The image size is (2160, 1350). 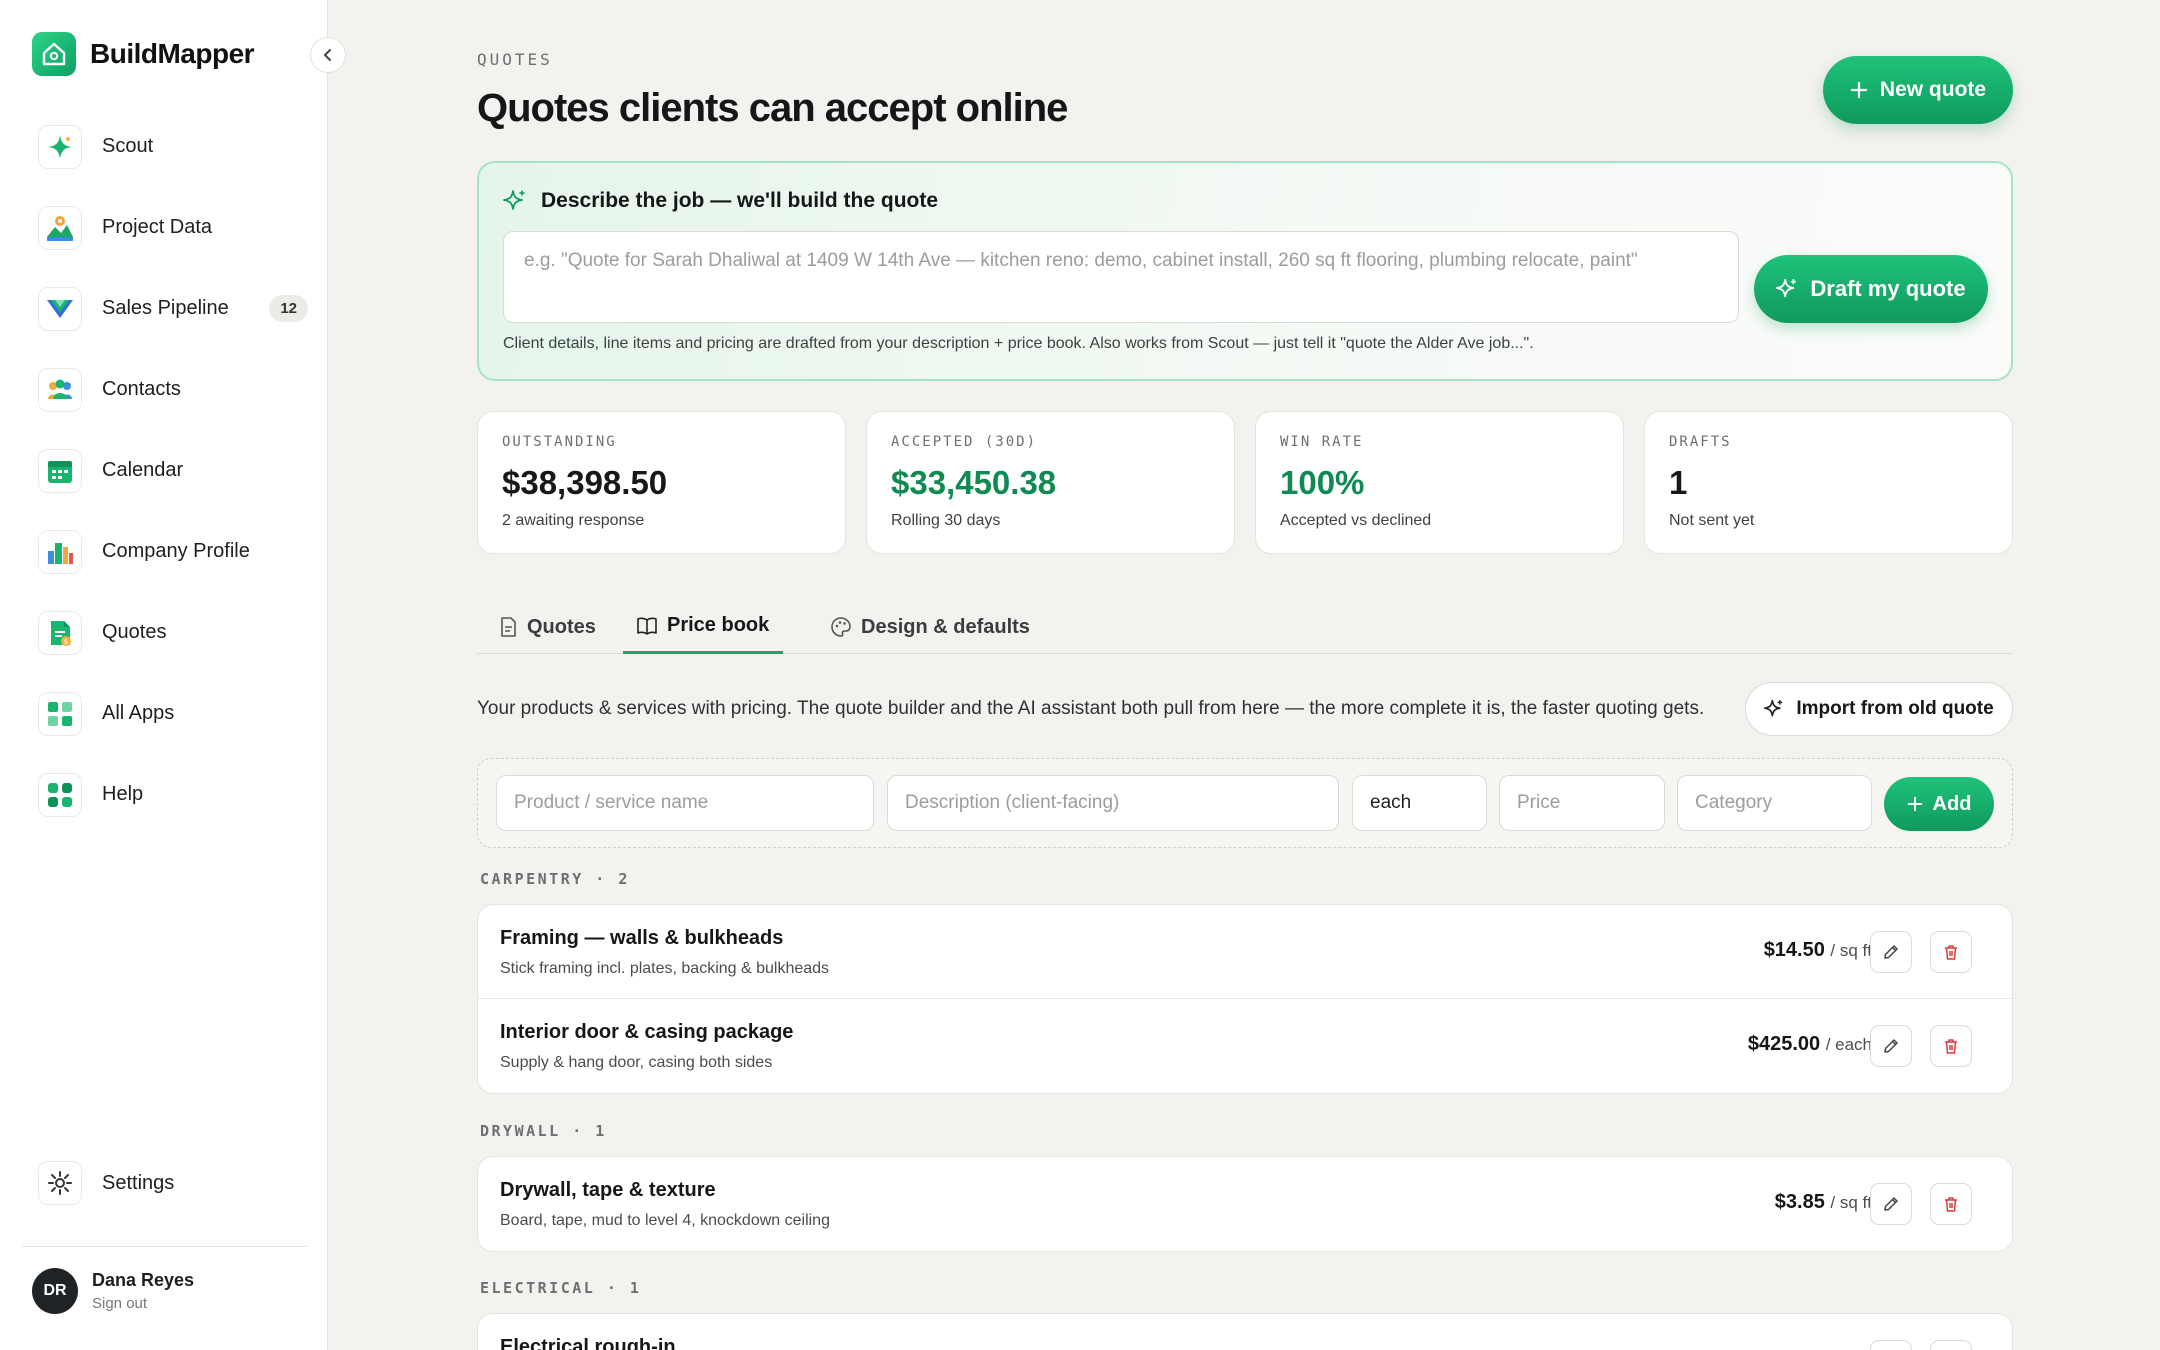 What do you see at coordinates (134, 632) in the screenshot?
I see `sidebar-item-label: Quotes` at bounding box center [134, 632].